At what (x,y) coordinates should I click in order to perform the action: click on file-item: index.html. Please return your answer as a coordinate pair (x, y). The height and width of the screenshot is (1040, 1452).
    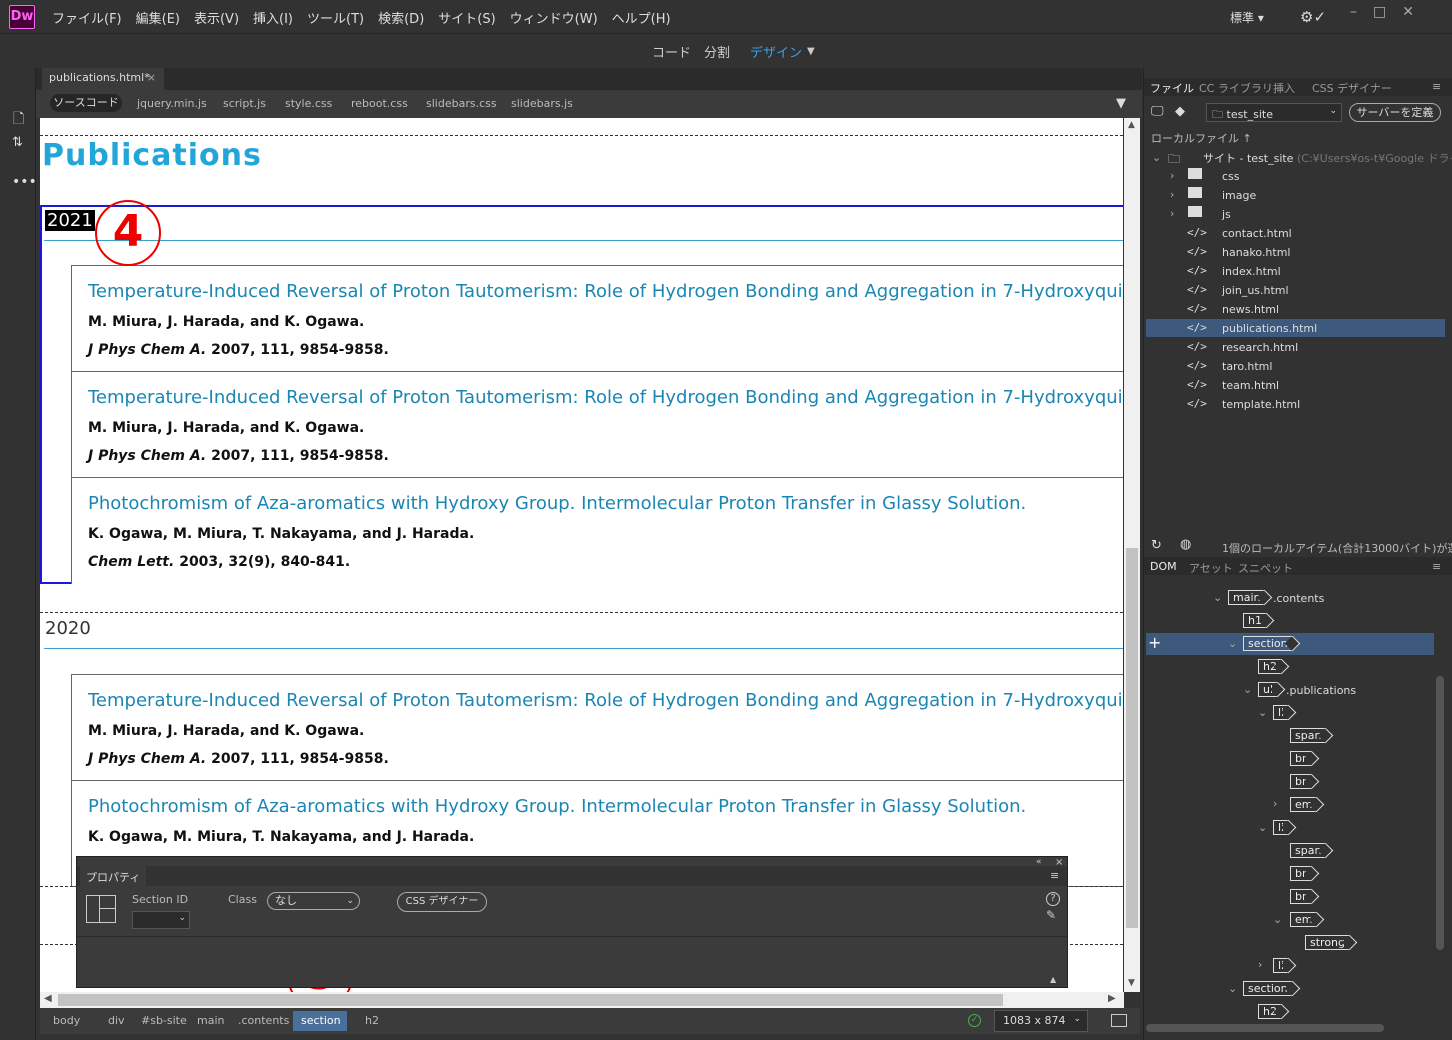
    Looking at the image, I should click on (1251, 271).